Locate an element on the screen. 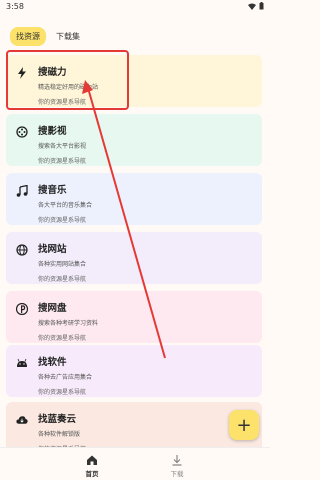 This screenshot has width=320, height=480. download-icon is located at coordinates (177, 460).